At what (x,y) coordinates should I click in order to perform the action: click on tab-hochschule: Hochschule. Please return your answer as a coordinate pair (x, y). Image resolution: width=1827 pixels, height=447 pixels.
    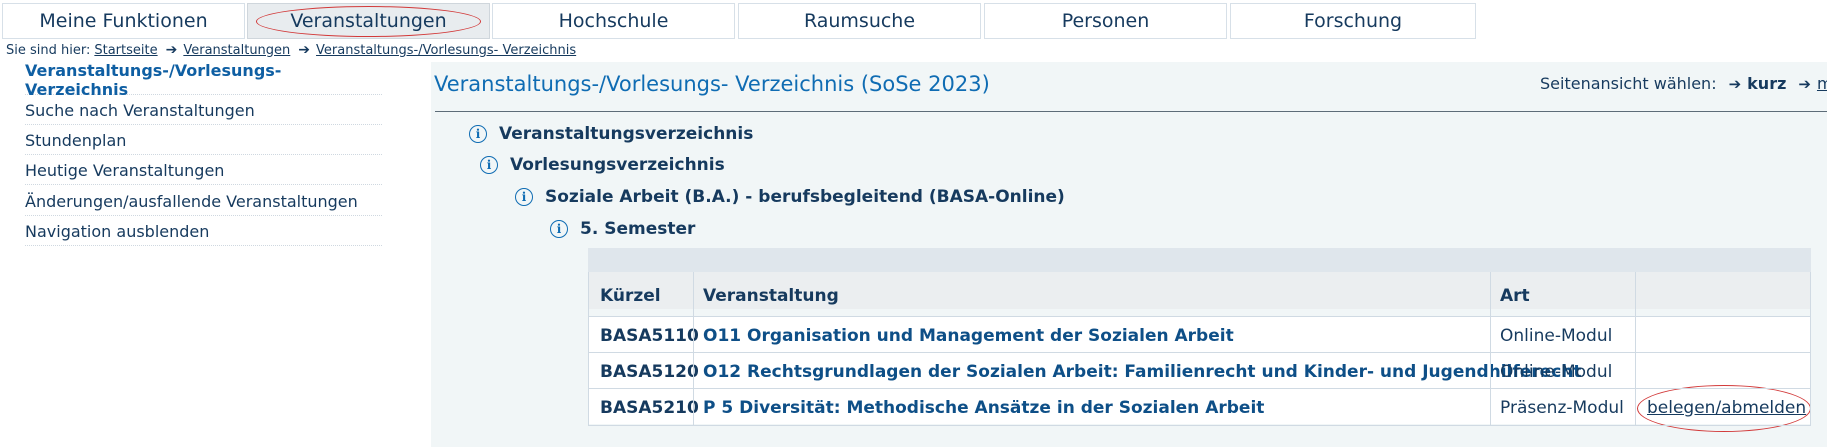
    Looking at the image, I should click on (613, 21).